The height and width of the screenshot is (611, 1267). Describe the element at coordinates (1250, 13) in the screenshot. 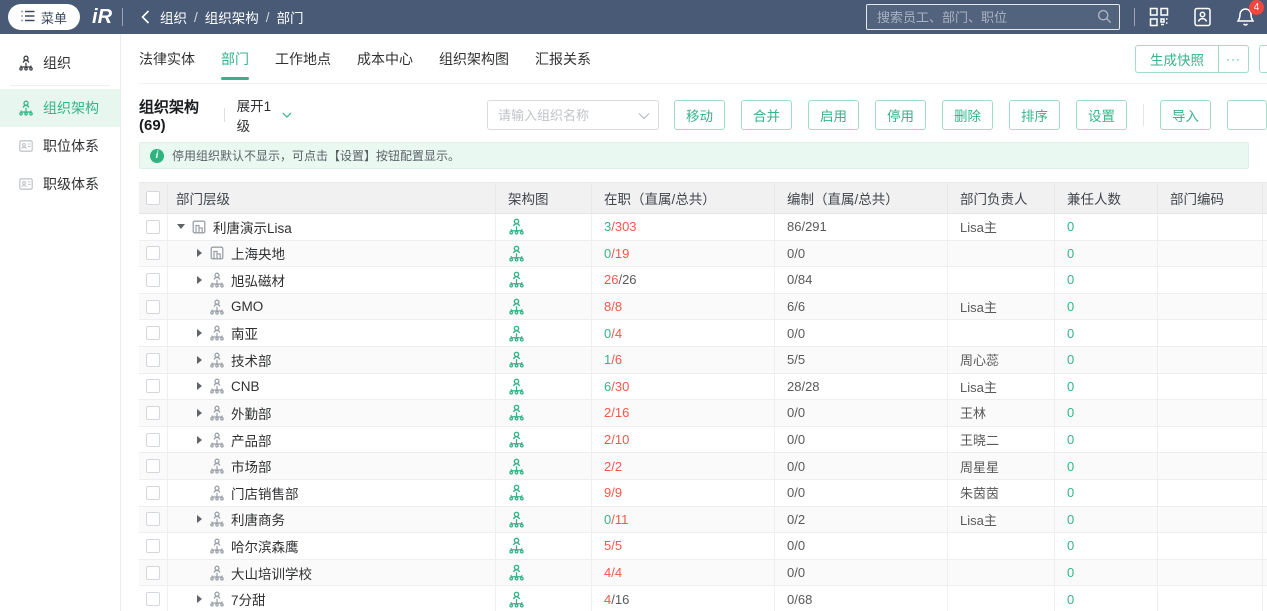

I see `notification-bell-icon: 4` at that location.